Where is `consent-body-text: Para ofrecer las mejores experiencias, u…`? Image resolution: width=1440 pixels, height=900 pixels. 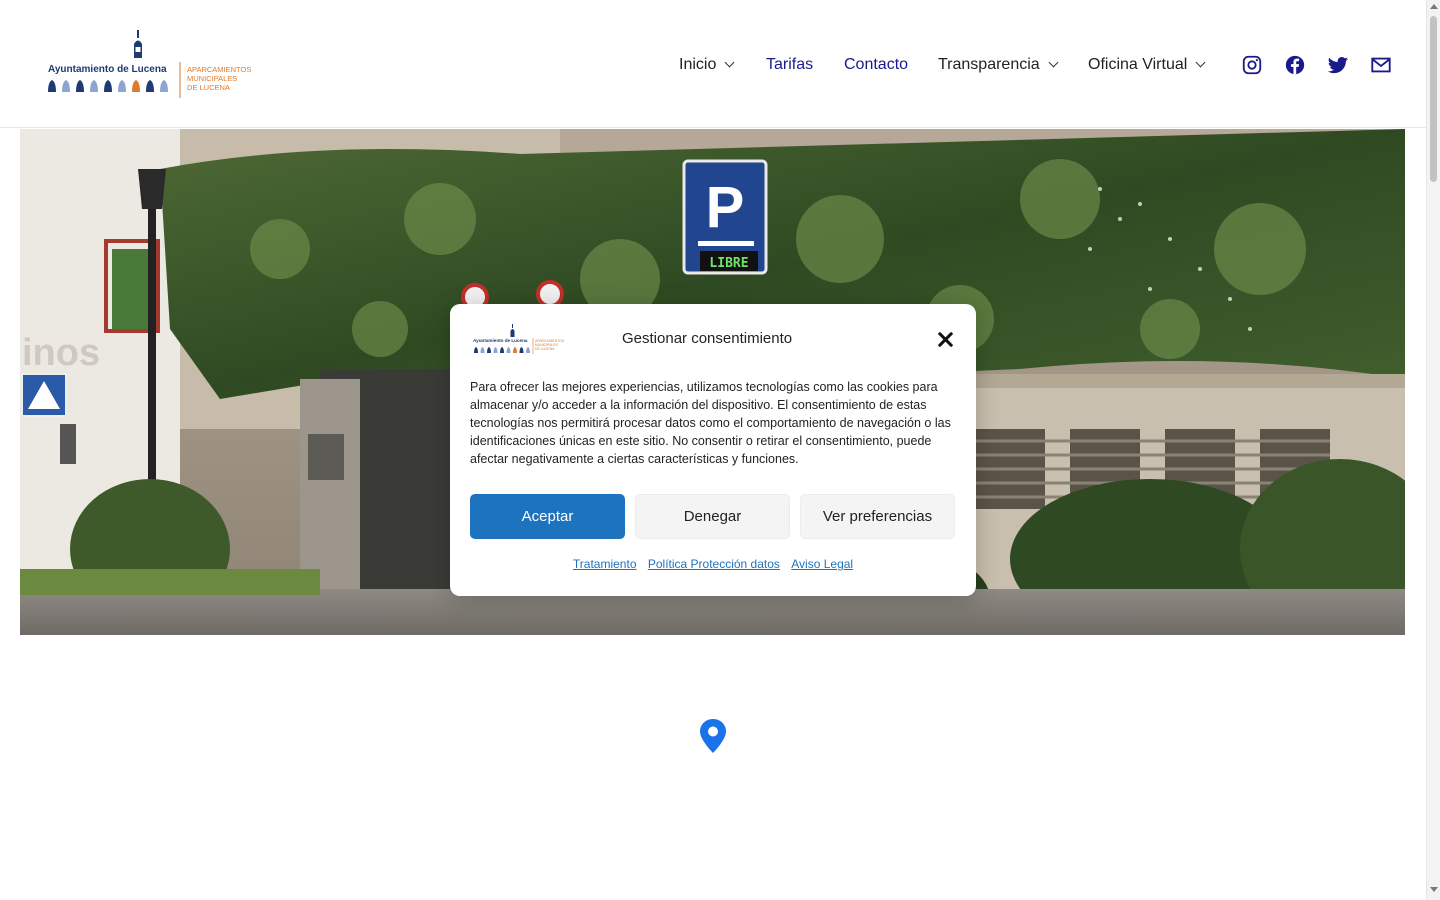
consent-body-text: Para ofrecer las mejores experiencias, u… is located at coordinates (710, 423).